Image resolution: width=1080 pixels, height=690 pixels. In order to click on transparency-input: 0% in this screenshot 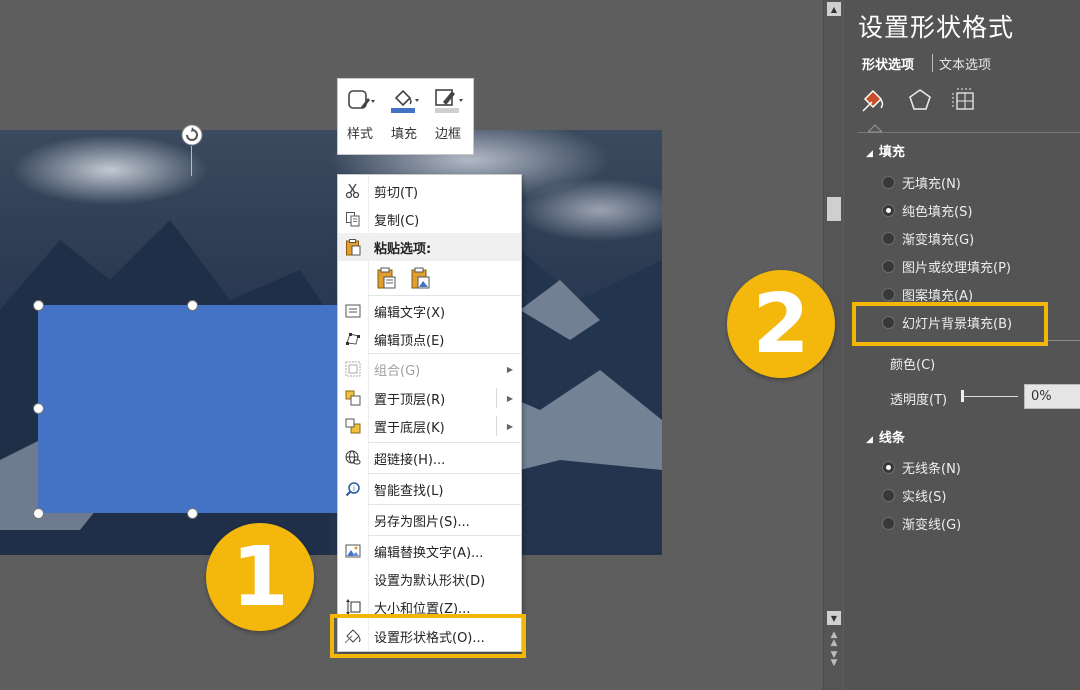, I will do `click(1052, 396)`.